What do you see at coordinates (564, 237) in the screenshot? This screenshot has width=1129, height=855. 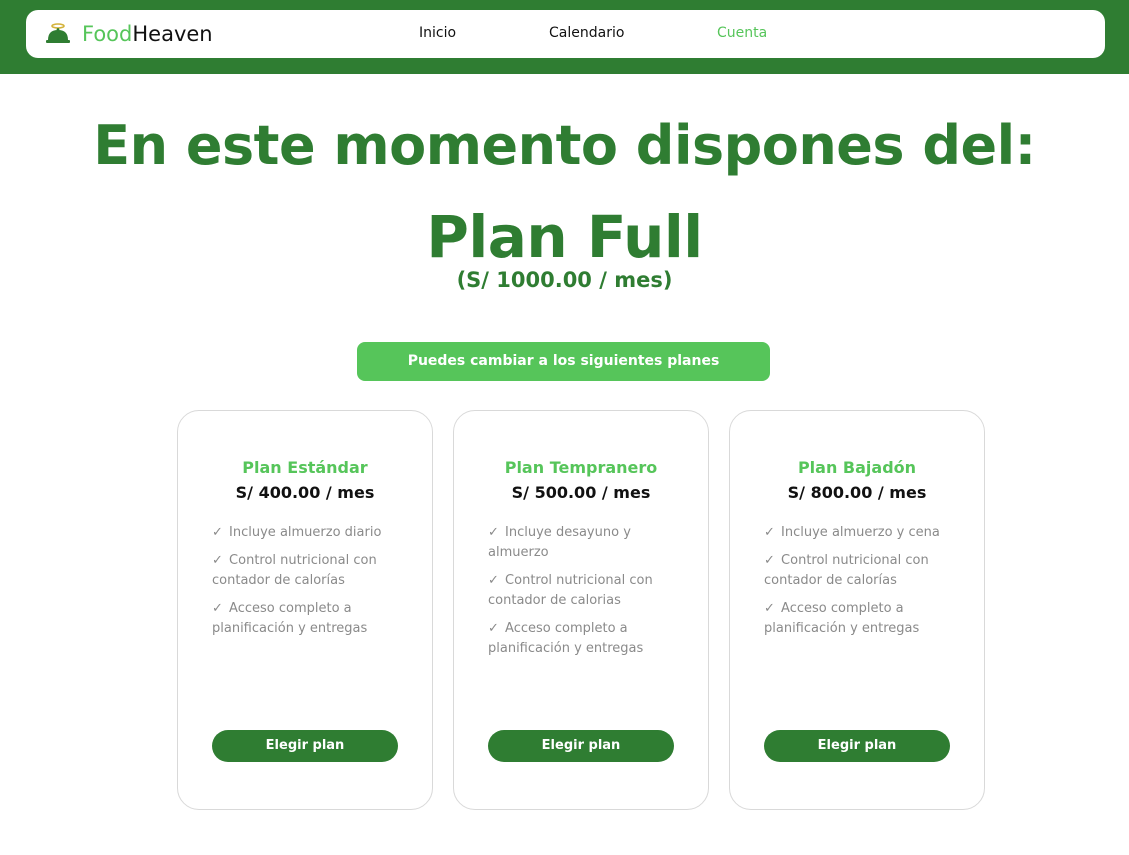 I see `current-plan-name: Plan Full` at bounding box center [564, 237].